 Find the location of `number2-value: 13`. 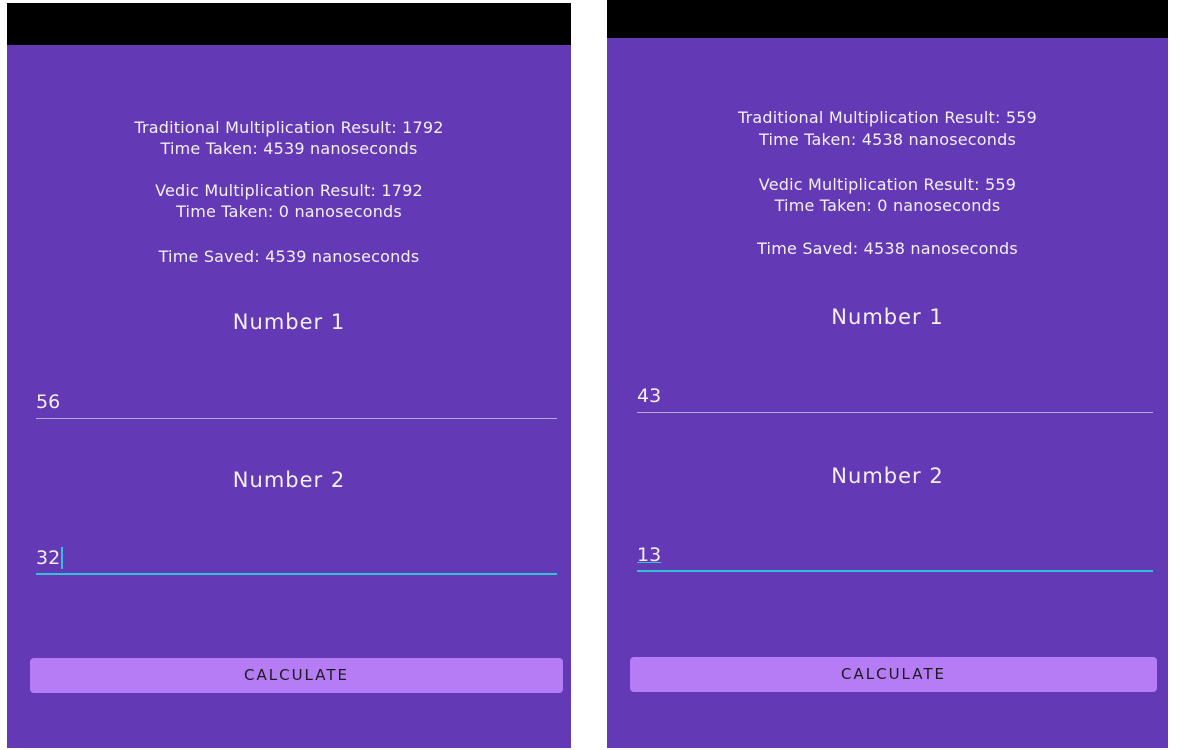

number2-value: 13 is located at coordinates (649, 555).